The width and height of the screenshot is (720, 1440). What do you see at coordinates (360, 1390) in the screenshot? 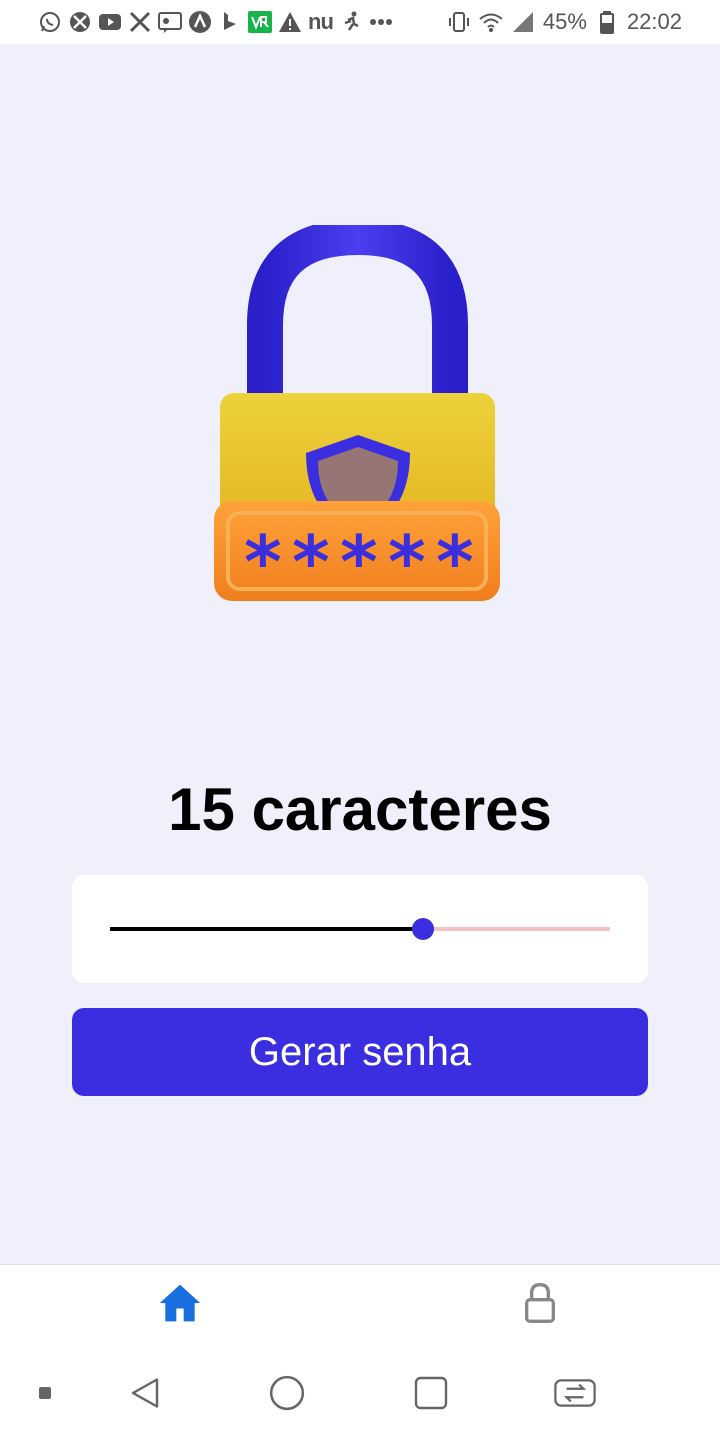
I see `system-nav-bar` at bounding box center [360, 1390].